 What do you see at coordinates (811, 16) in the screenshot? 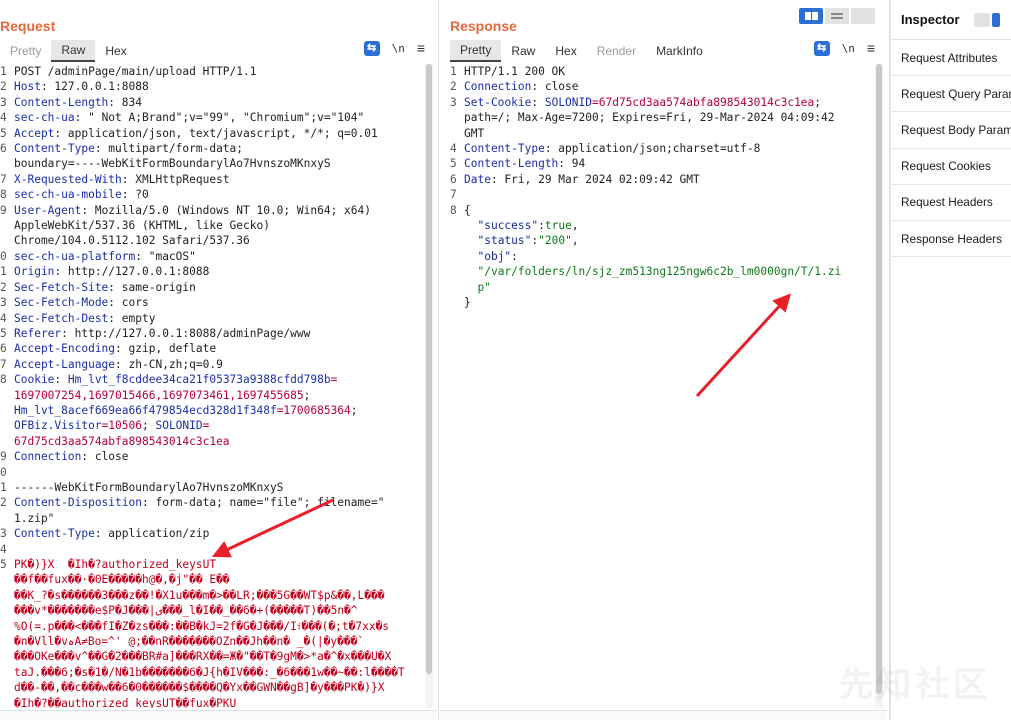
I see `split-vertical-icon` at bounding box center [811, 16].